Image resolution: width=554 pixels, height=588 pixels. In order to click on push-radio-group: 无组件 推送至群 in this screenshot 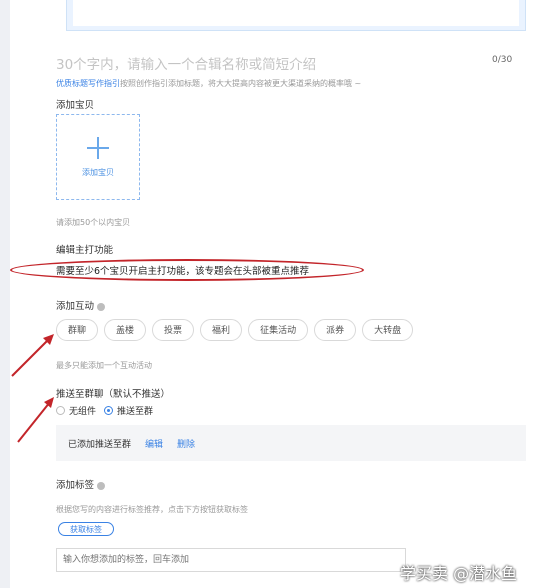, I will do `click(108, 410)`.